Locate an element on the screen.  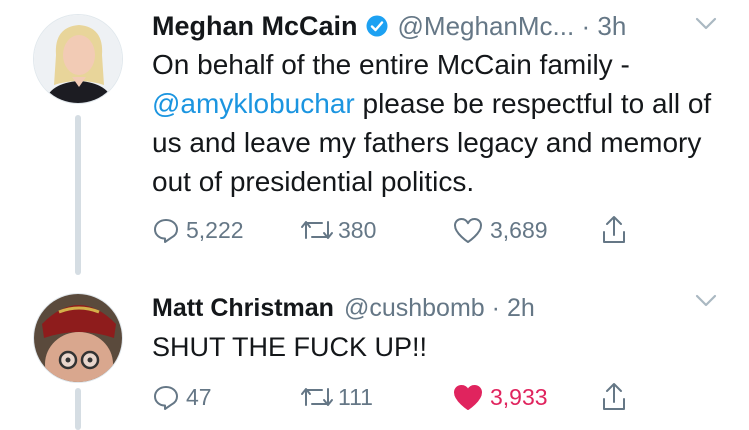
retweet-count: 380 is located at coordinates (357, 229).